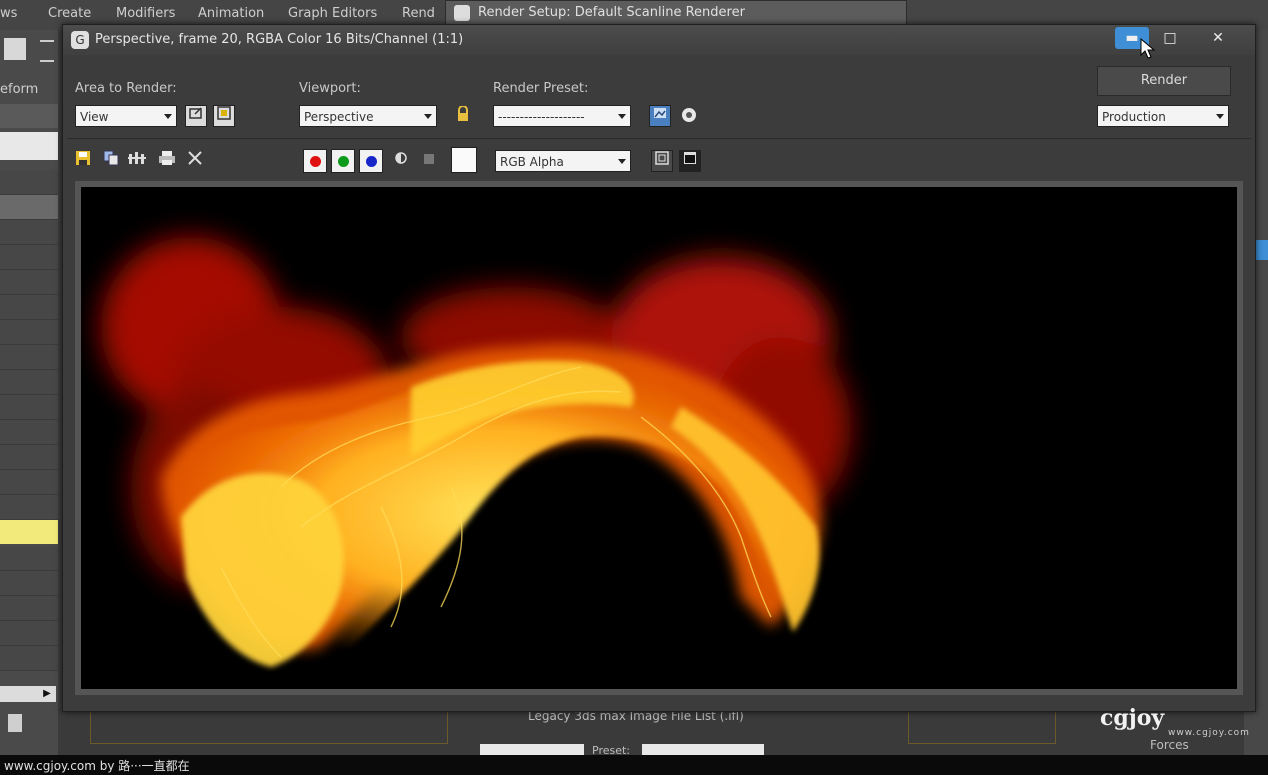 The height and width of the screenshot is (775, 1268). I want to click on menu-item-modifiers: Modifiers, so click(145, 13).